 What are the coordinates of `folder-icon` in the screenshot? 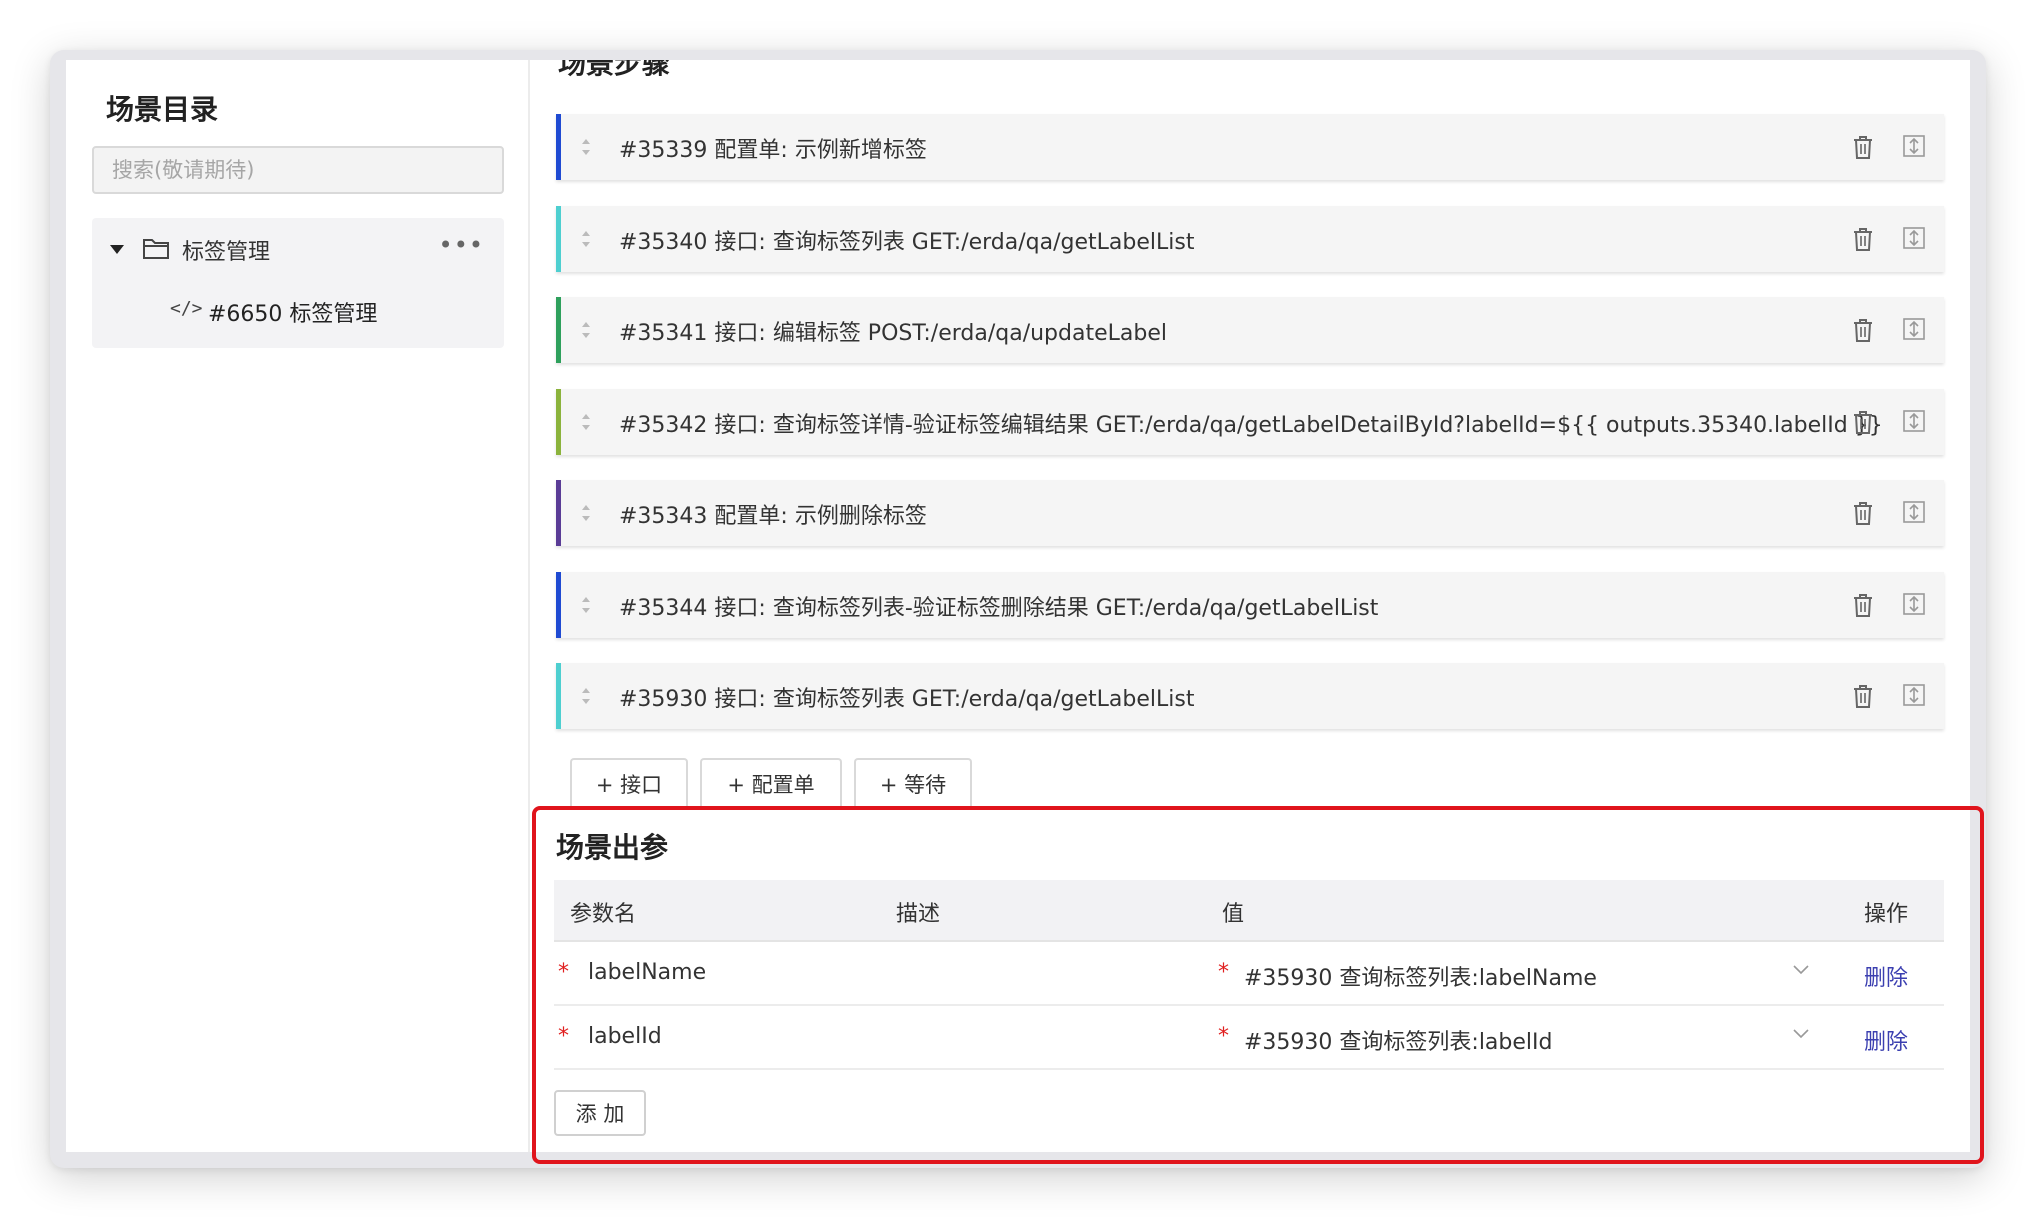 It's located at (156, 249).